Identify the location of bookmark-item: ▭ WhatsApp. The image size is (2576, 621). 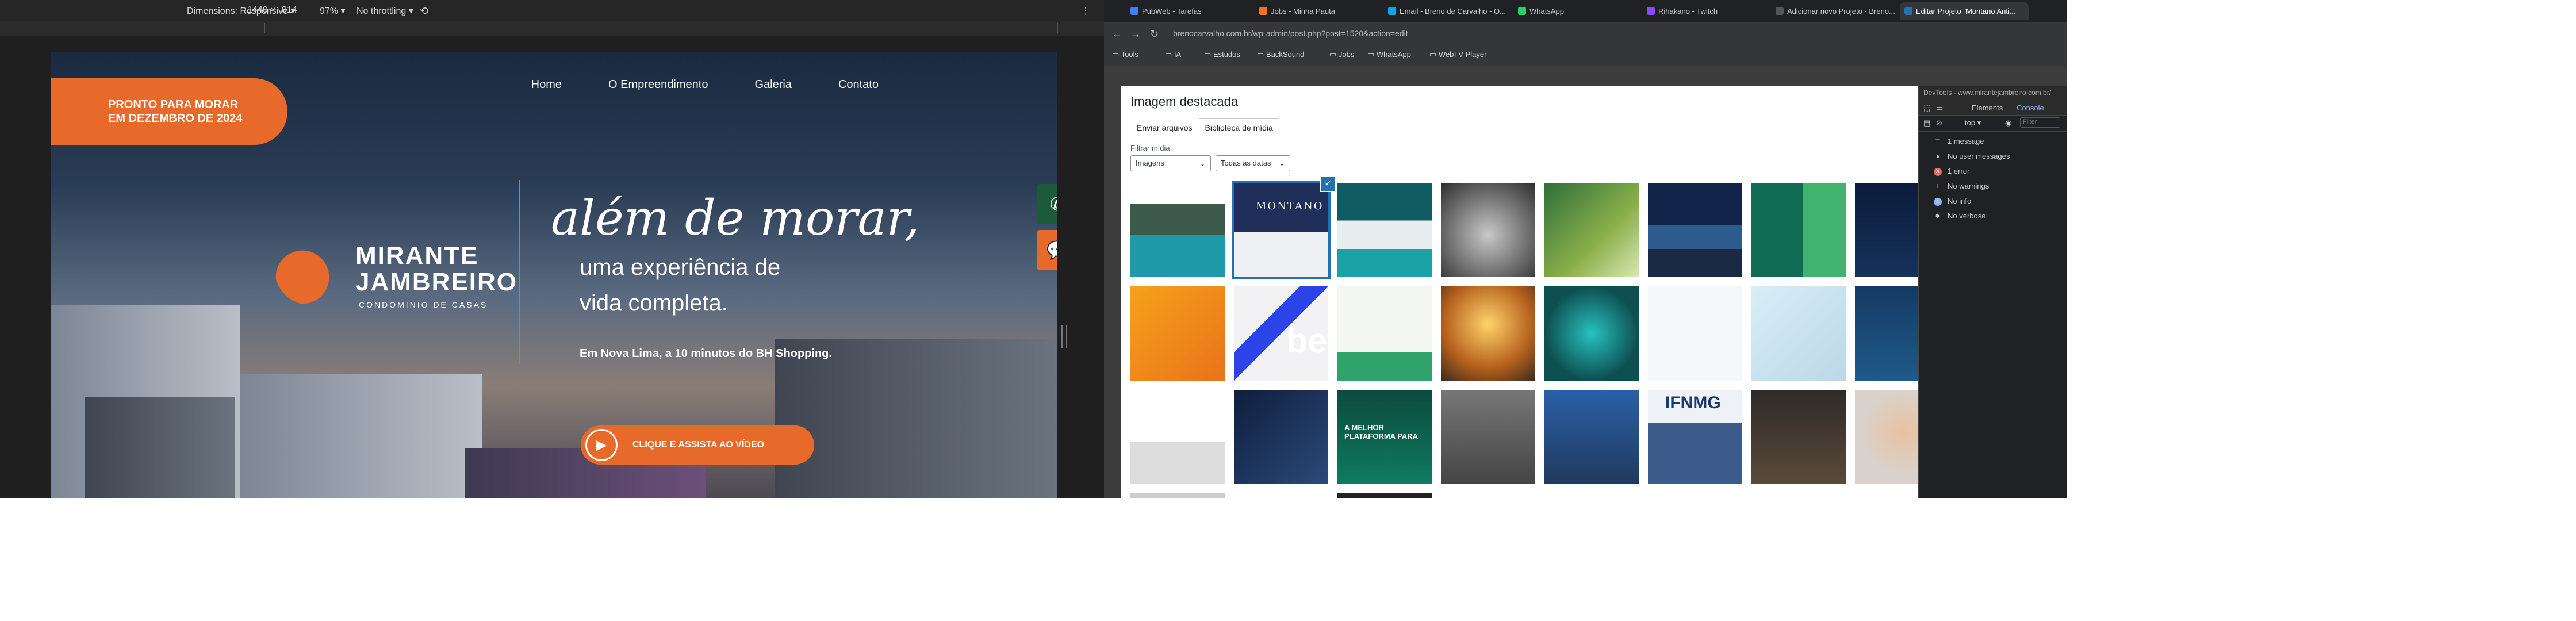
(1389, 54).